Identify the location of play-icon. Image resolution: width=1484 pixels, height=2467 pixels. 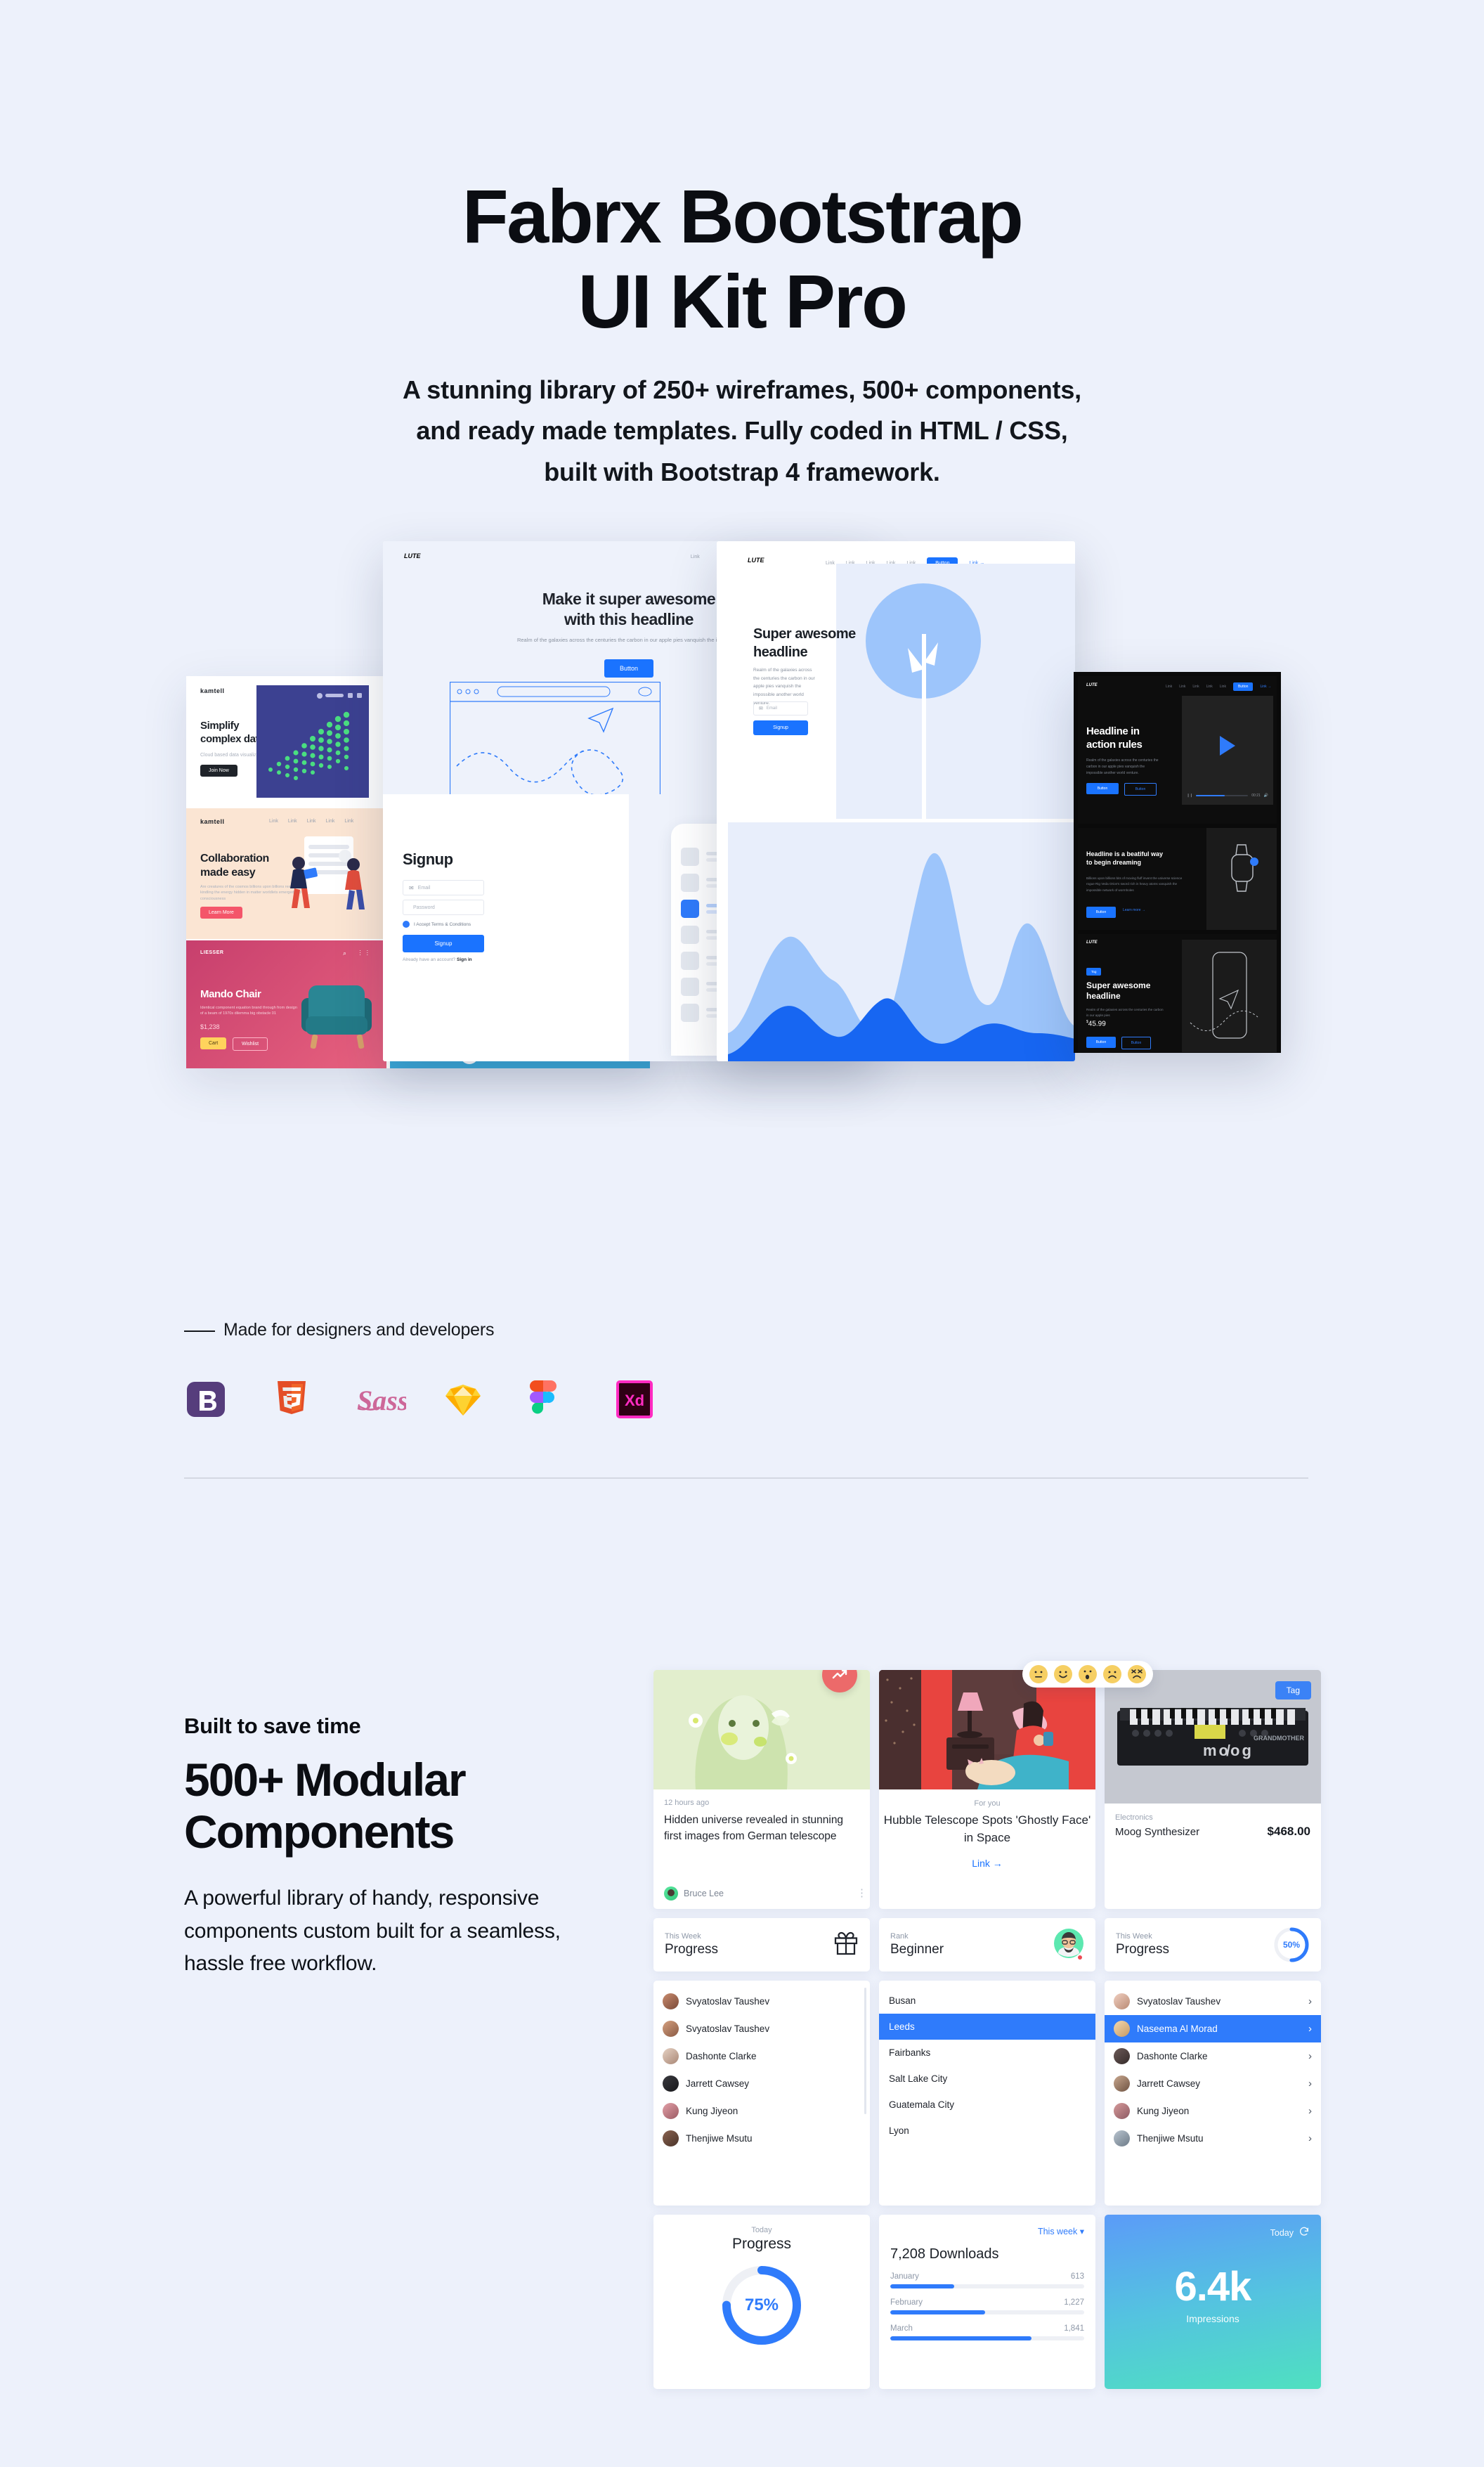
(1227, 746).